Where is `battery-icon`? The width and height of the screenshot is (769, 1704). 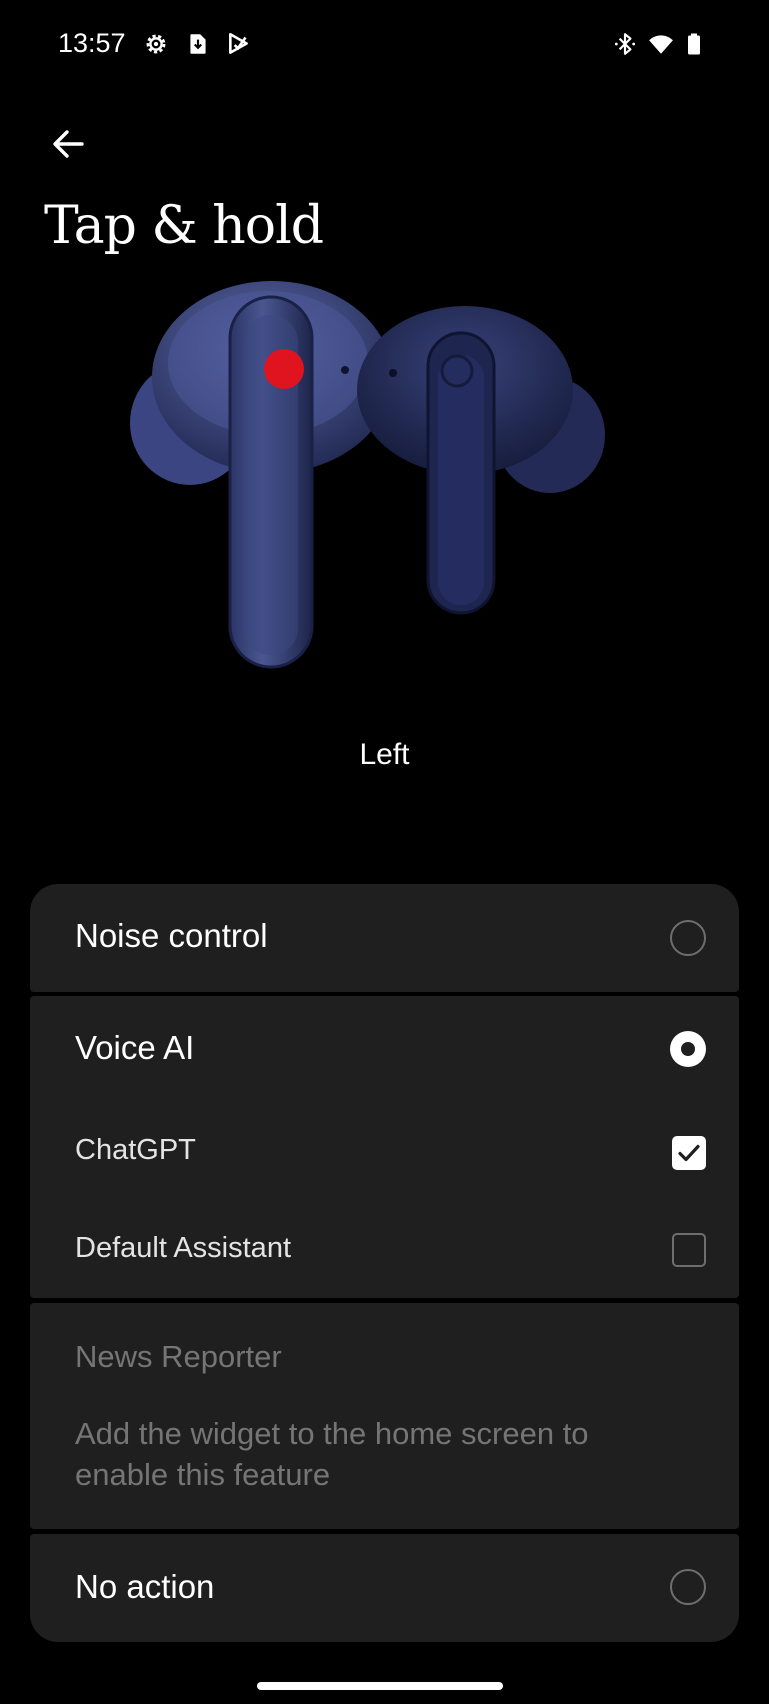 battery-icon is located at coordinates (694, 44).